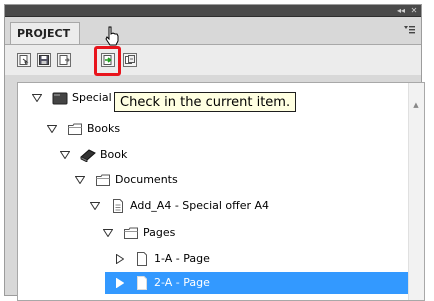 The height and width of the screenshot is (301, 434). What do you see at coordinates (159, 232) in the screenshot?
I see `tree-node-label: Pages` at bounding box center [159, 232].